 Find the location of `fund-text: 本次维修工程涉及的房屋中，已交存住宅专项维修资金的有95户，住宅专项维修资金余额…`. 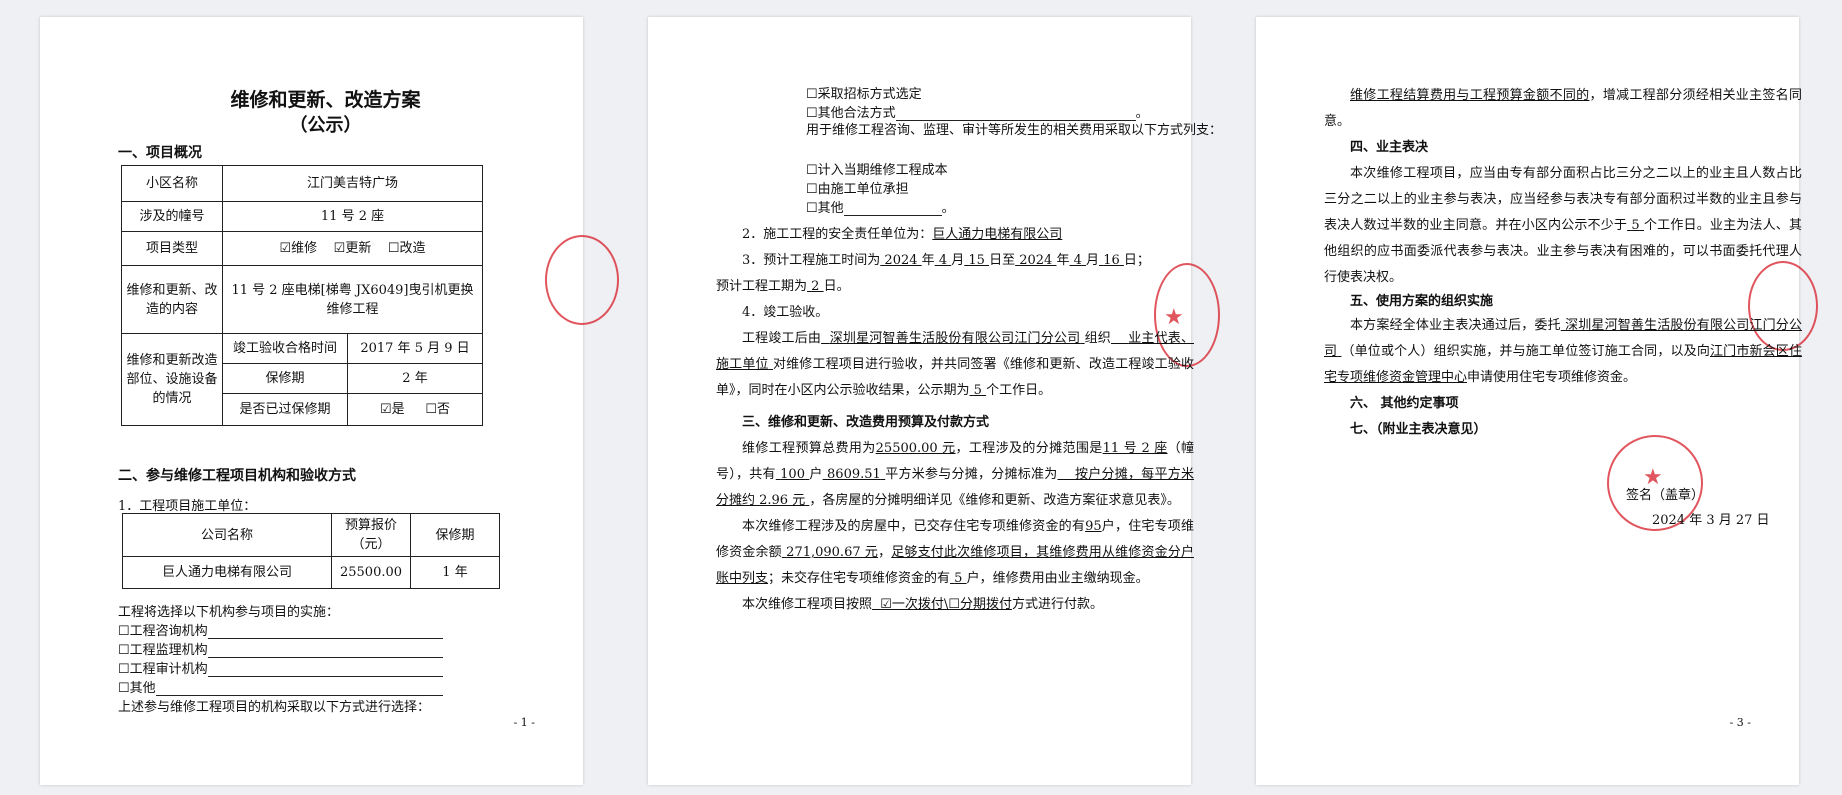

fund-text: 本次维修工程涉及的房屋中，已交存住宅专项维修资金的有95户，住宅专项维修资金余额… is located at coordinates (955, 552).